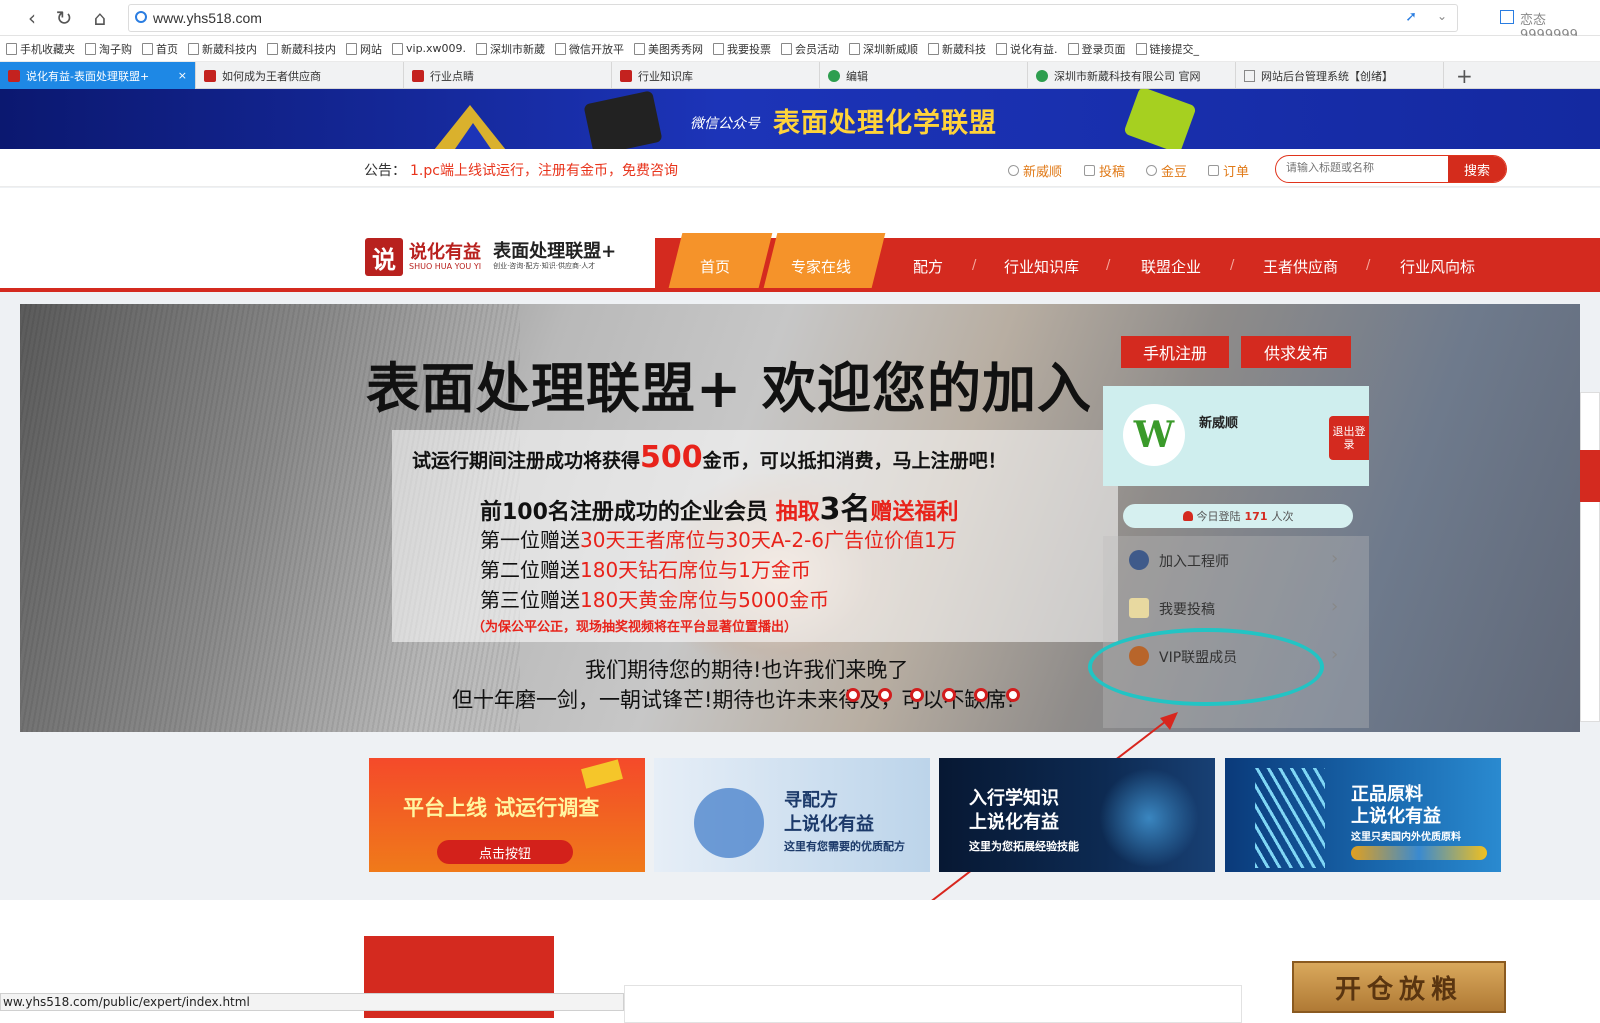 The width and height of the screenshot is (1600, 1023). What do you see at coordinates (429, 48) in the screenshot?
I see `bookmark-item: vip.xw009.` at bounding box center [429, 48].